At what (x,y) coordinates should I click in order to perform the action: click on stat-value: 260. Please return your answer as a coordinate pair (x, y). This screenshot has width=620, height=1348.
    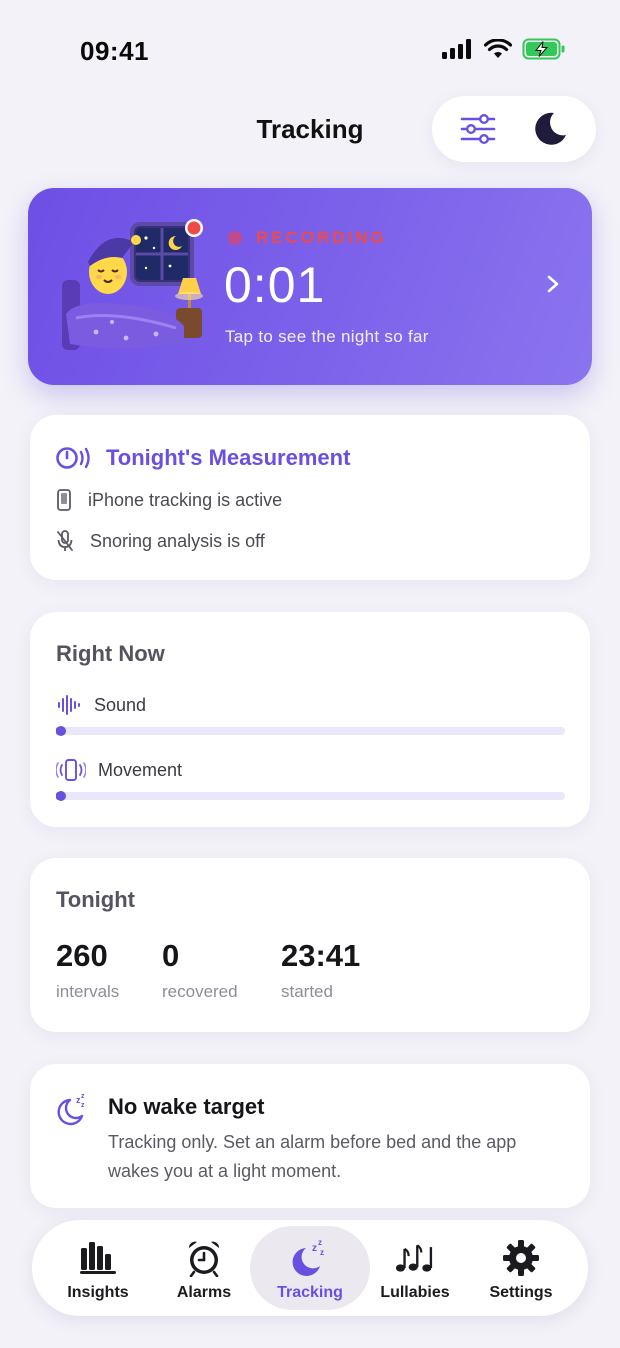
    Looking at the image, I should click on (82, 955).